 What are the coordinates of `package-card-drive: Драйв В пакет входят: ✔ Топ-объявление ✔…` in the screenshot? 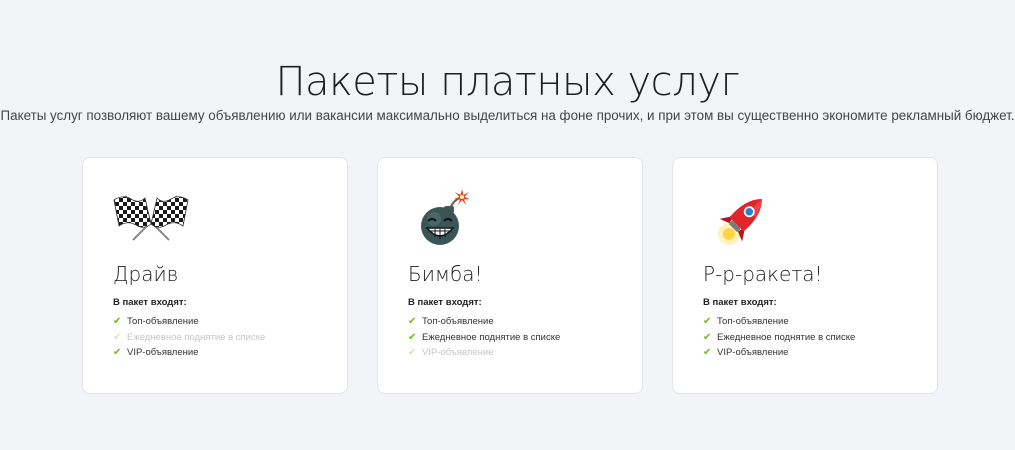 It's located at (215, 275).